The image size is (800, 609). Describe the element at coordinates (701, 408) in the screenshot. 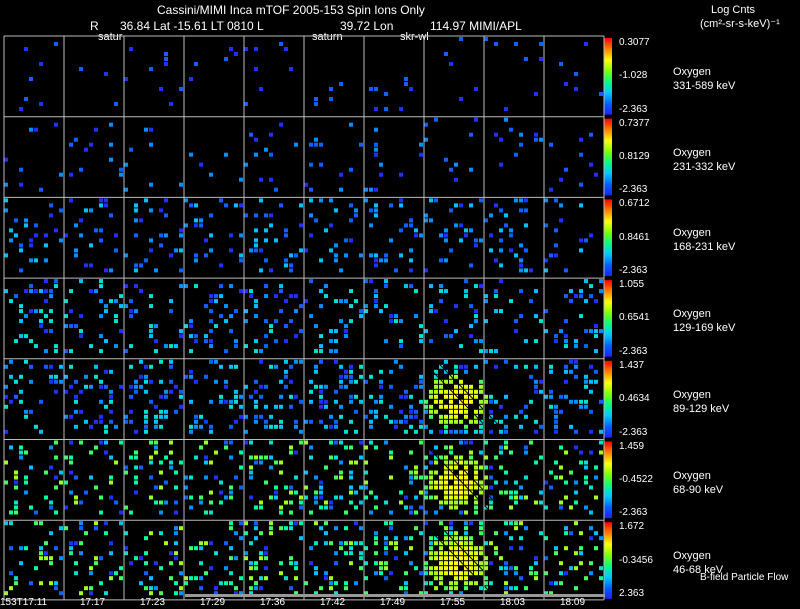

I see `energy-label: 89-129 keV` at that location.